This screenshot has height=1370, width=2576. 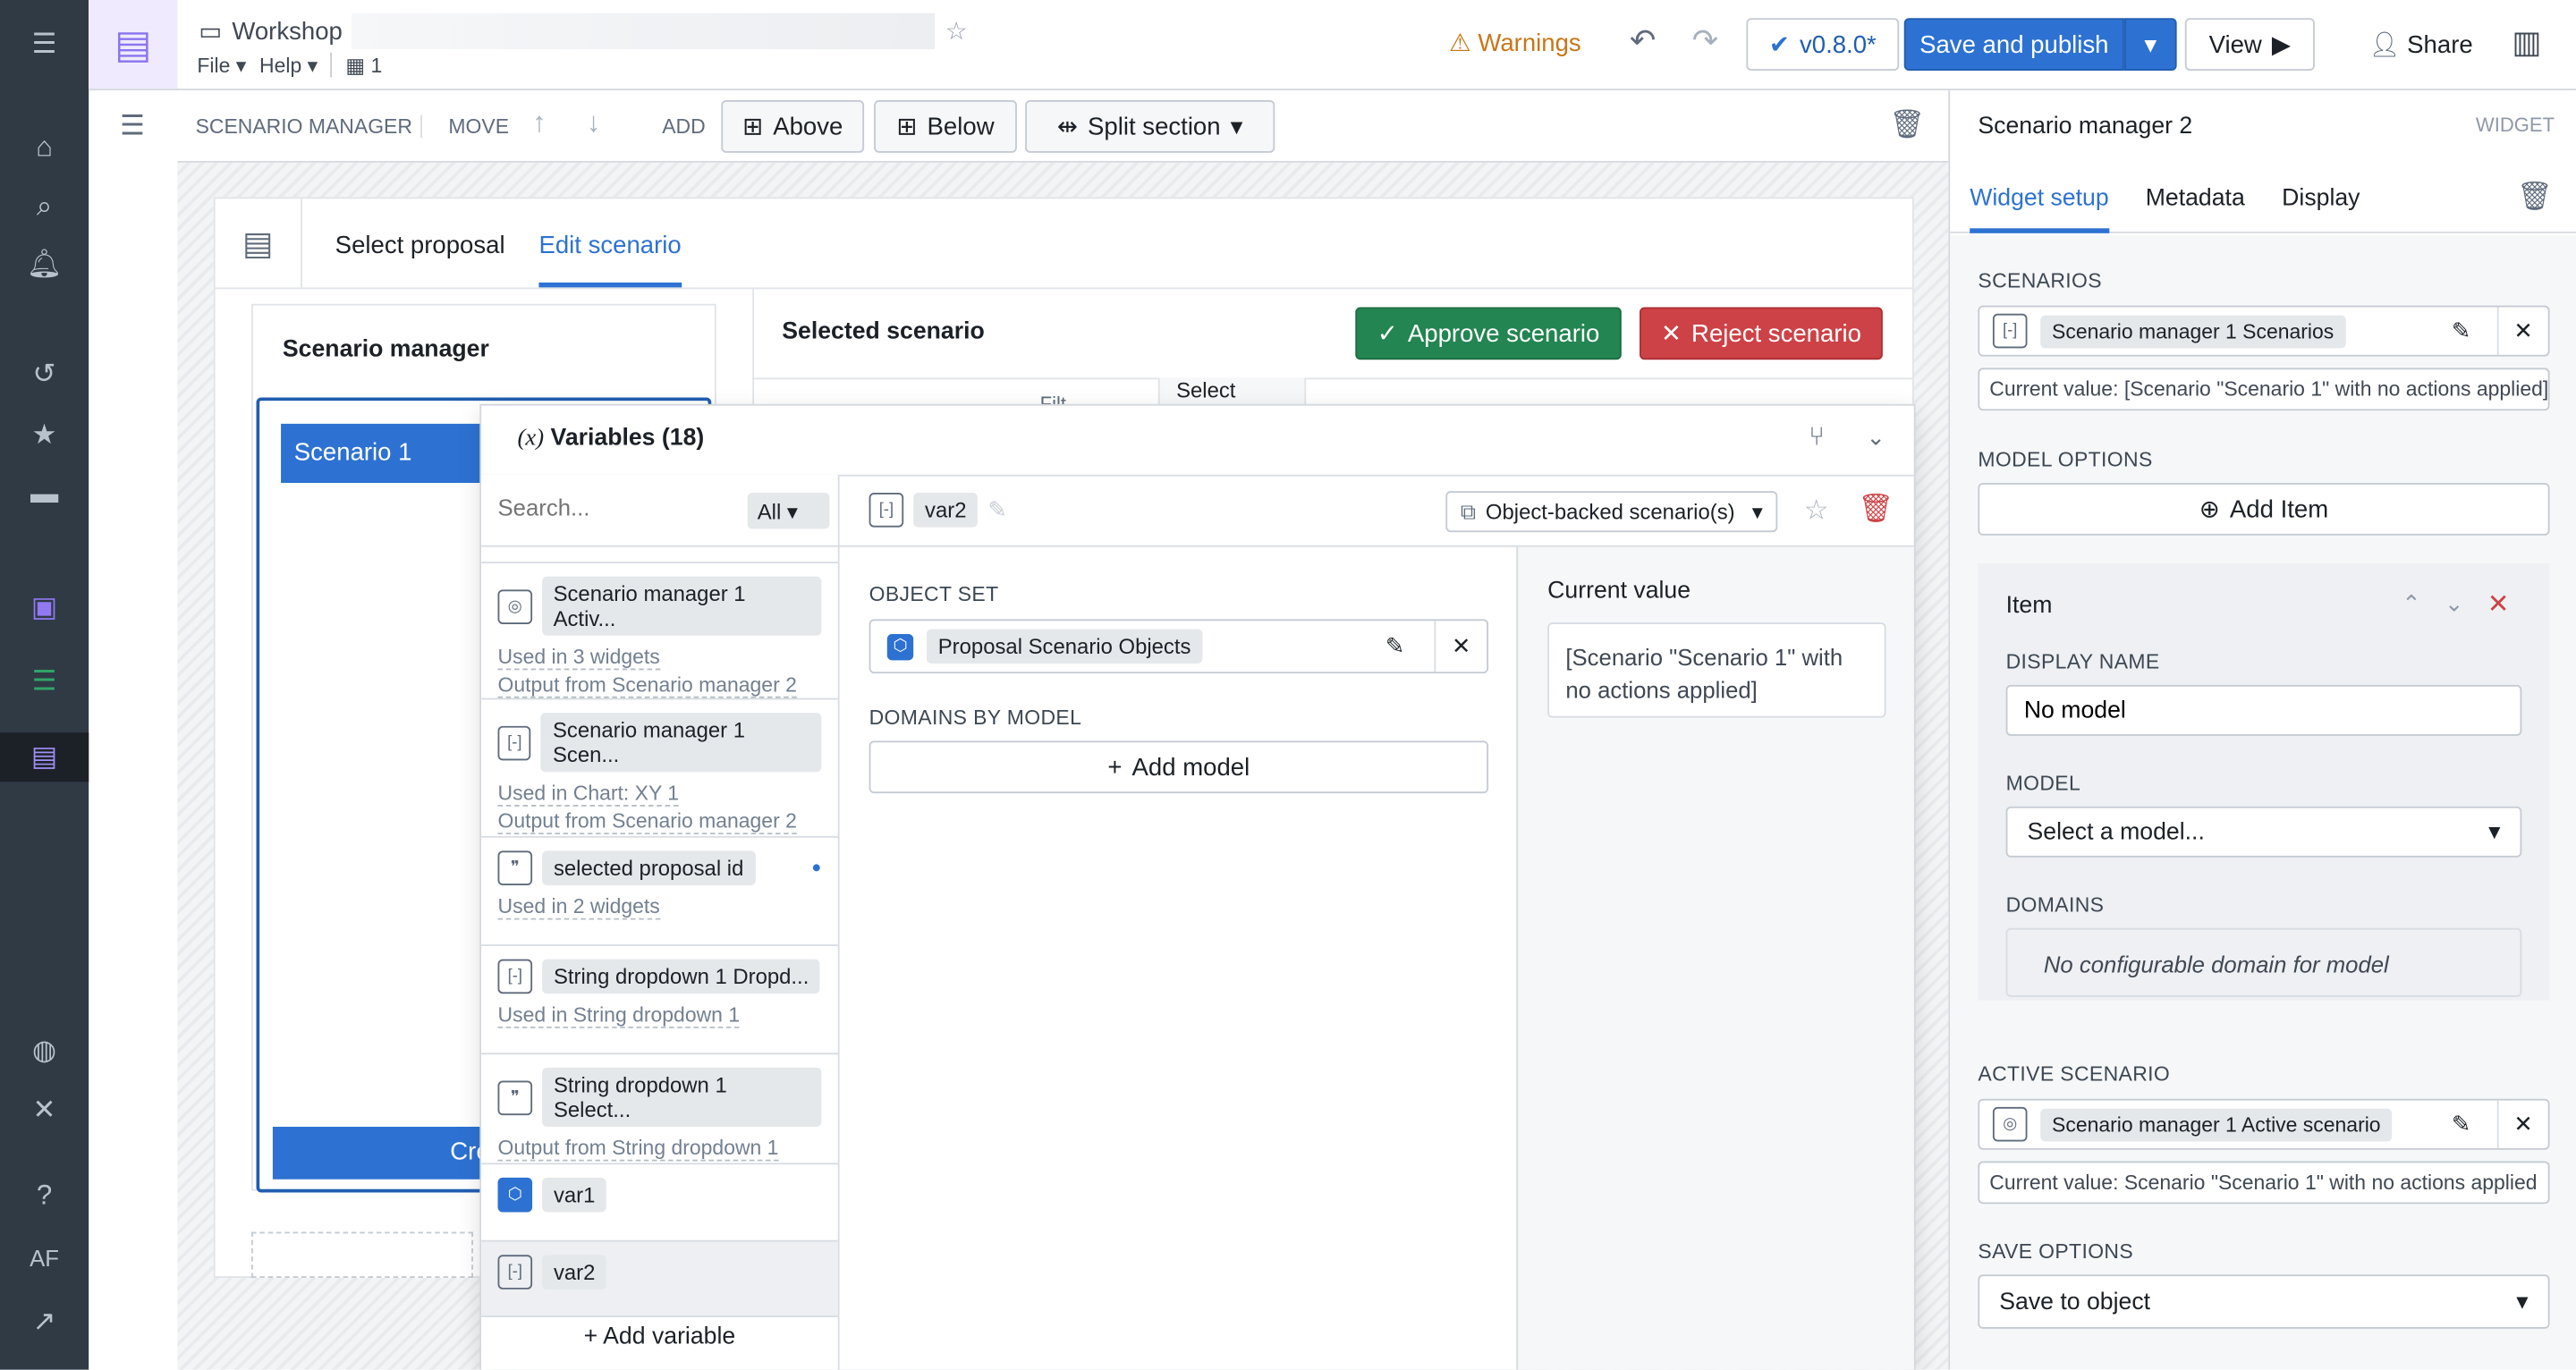 I want to click on workshop-icon: ▤, so click(x=44, y=757).